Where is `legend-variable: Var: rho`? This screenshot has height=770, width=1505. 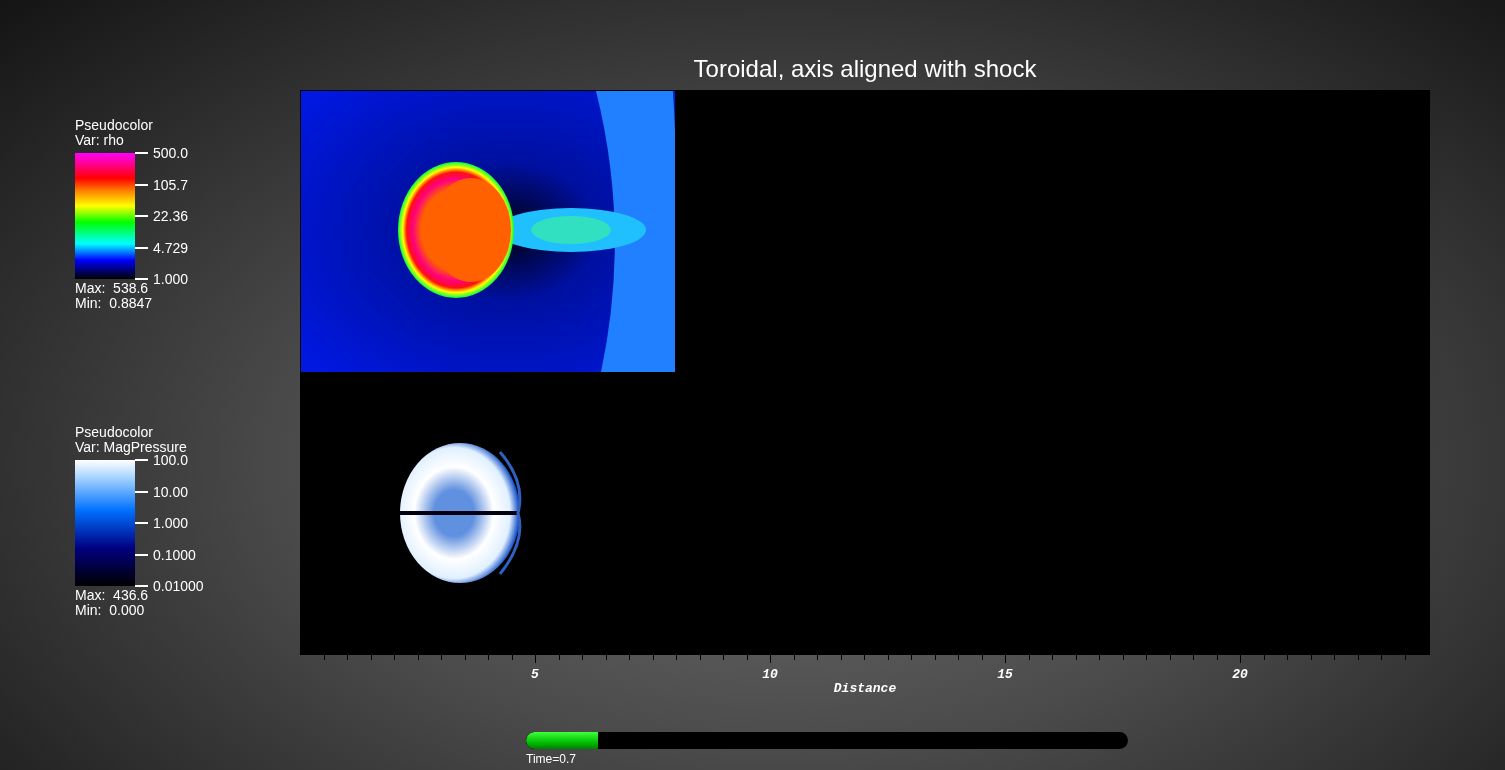 legend-variable: Var: rho is located at coordinates (100, 140).